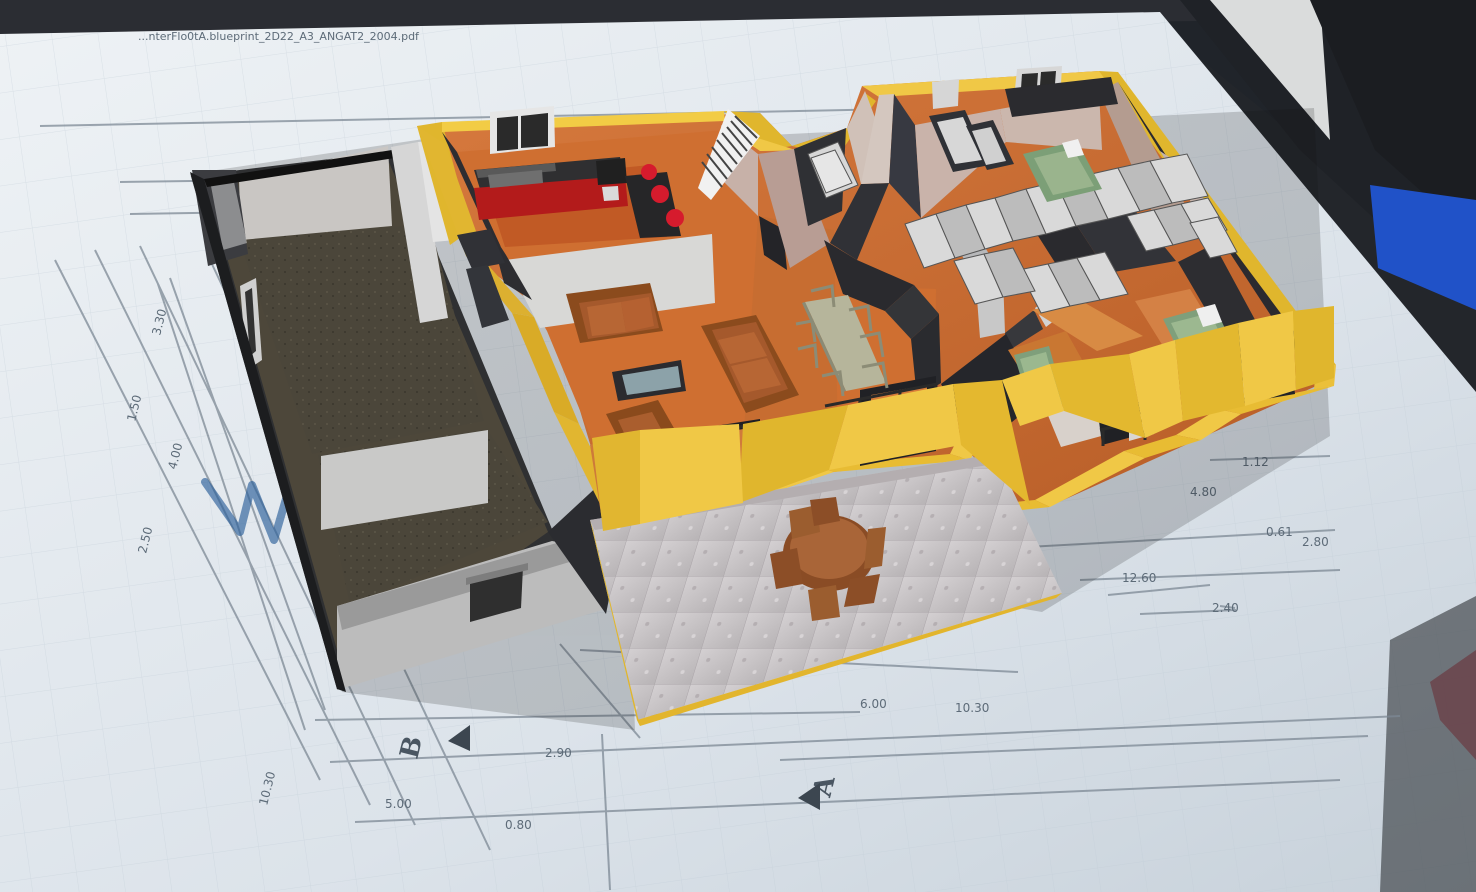 The image size is (1476, 892). I want to click on svg-text: 0.61, so click(1279, 532).